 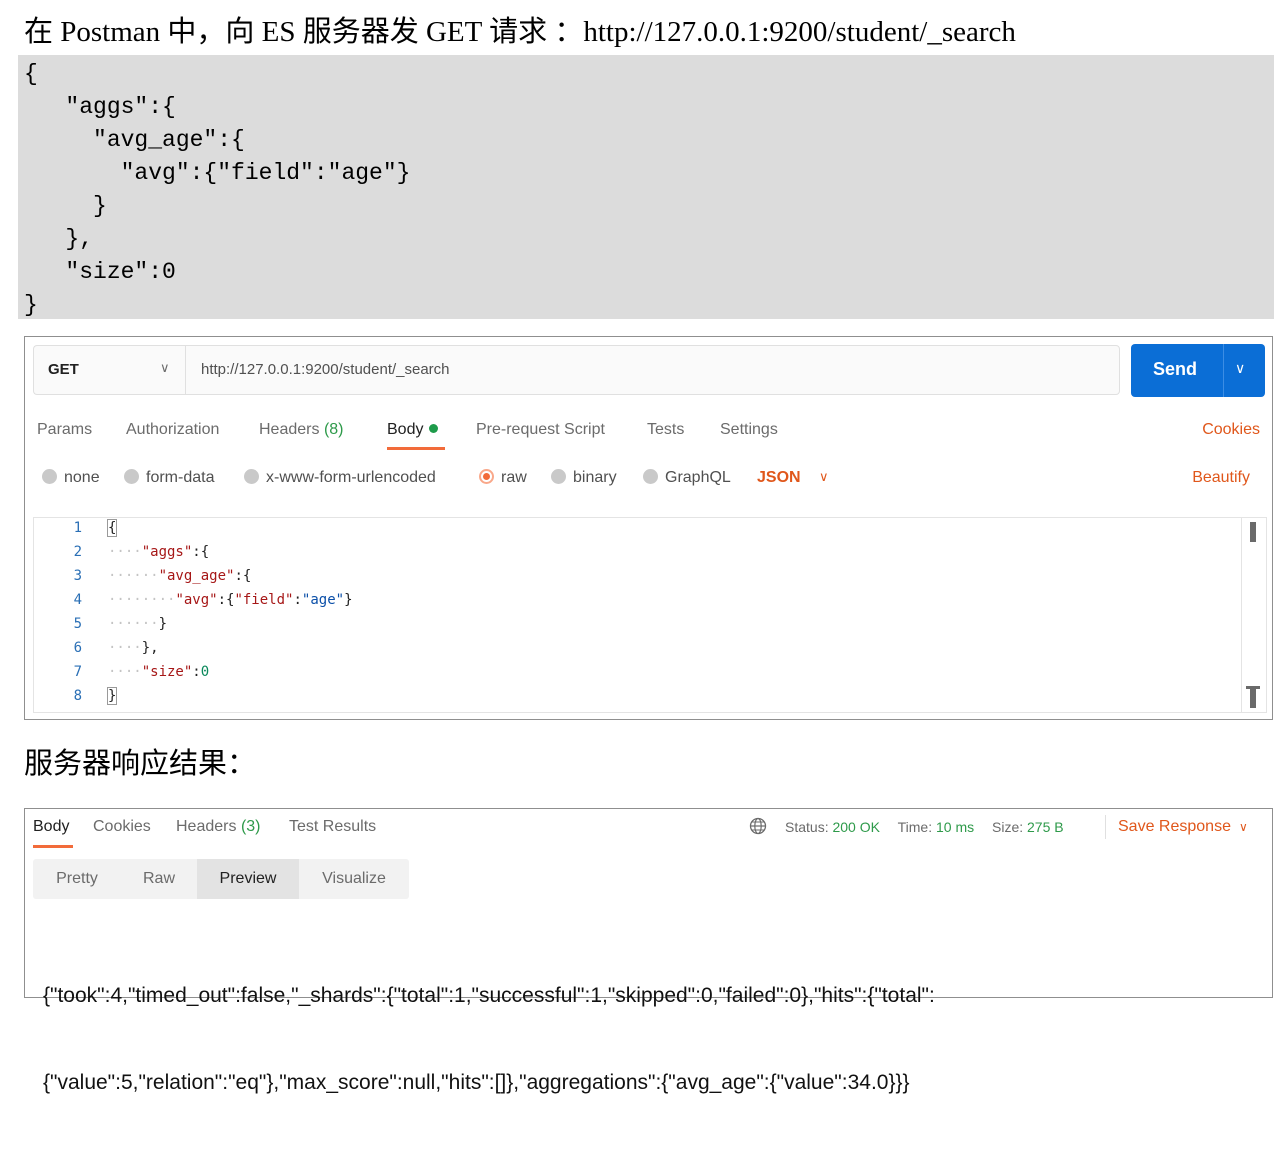 What do you see at coordinates (100, 107) in the screenshot?
I see `code-line: "aggs":{` at bounding box center [100, 107].